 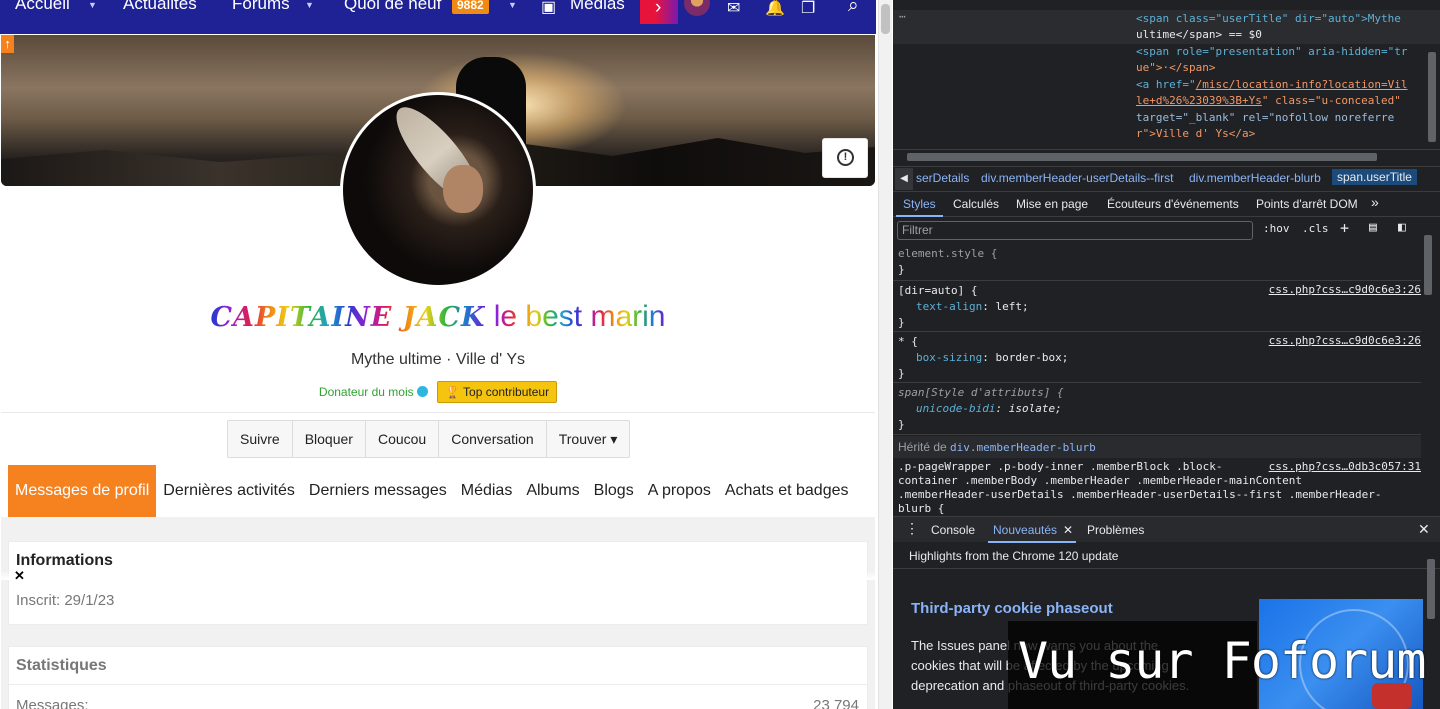 What do you see at coordinates (329, 439) in the screenshot?
I see `block-button: Bloquer` at bounding box center [329, 439].